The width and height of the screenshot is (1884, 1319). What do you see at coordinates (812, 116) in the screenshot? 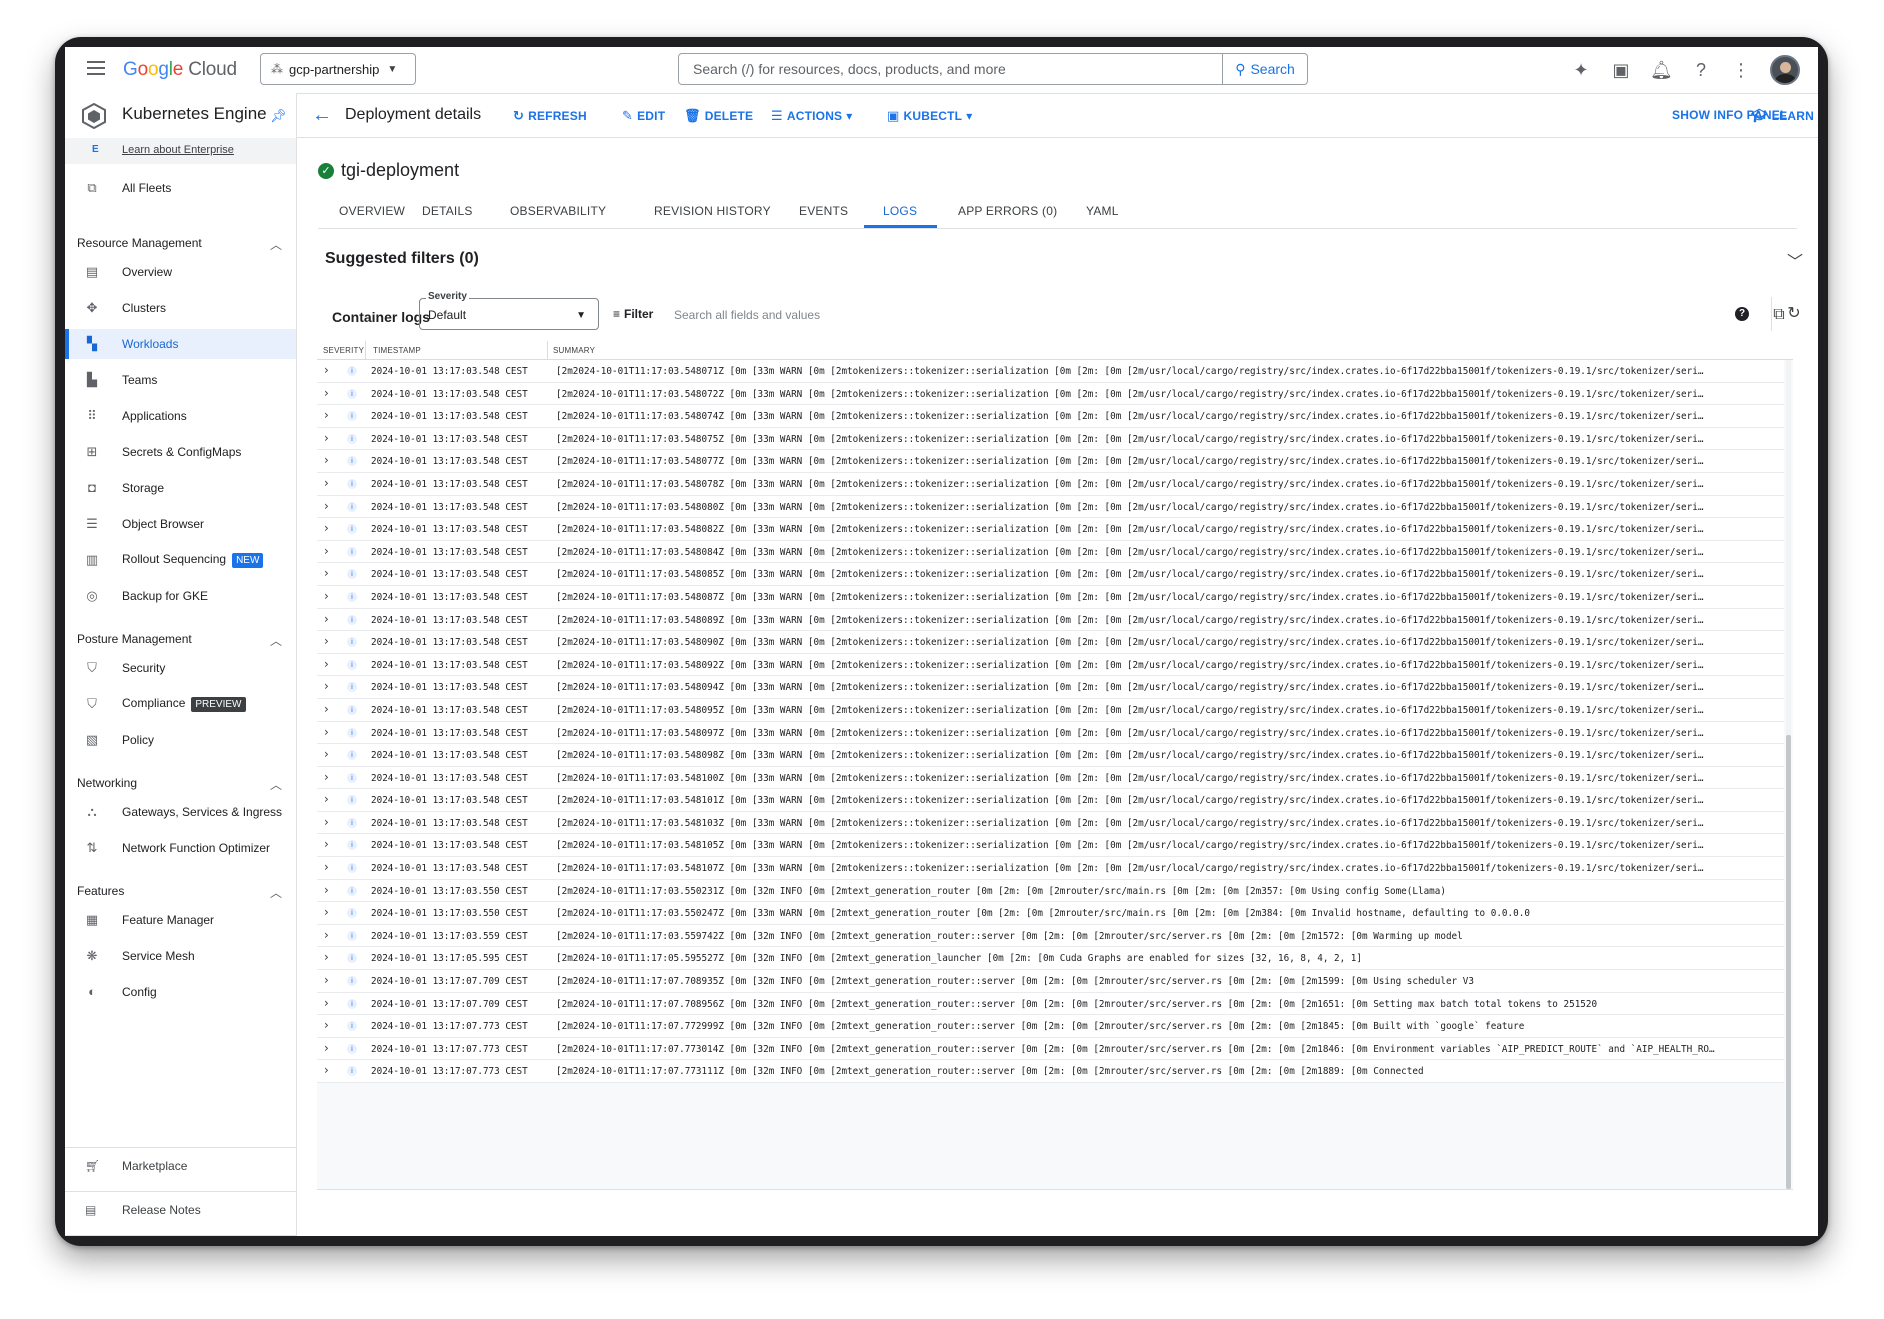
I see `actions-menu-button: ☰ ACTIONS ▾` at bounding box center [812, 116].